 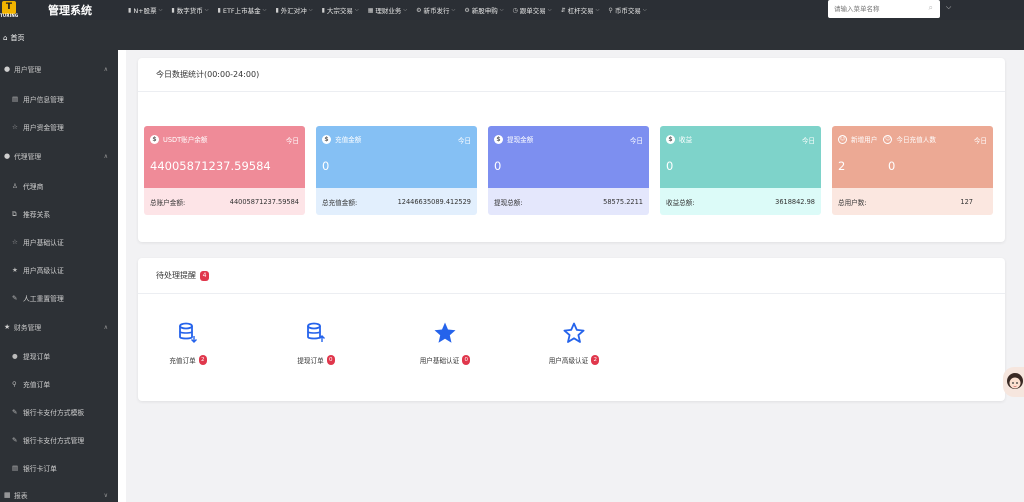 I want to click on nav-item-finance: ▦ 理财业务 ⌵, so click(x=387, y=10).